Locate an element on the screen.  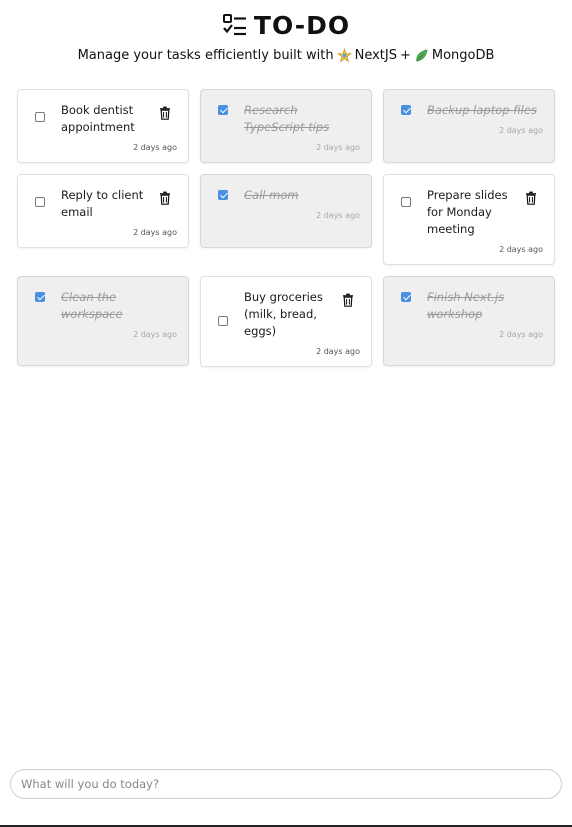
page-title: TO-DO is located at coordinates (302, 25).